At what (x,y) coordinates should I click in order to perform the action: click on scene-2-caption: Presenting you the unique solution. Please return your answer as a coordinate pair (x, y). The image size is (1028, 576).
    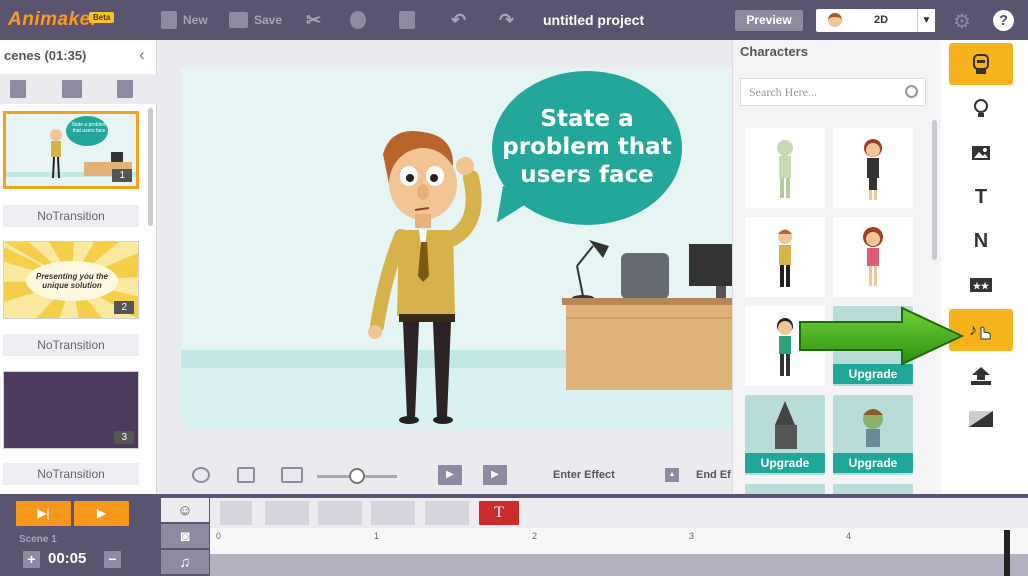
    Looking at the image, I should click on (71, 281).